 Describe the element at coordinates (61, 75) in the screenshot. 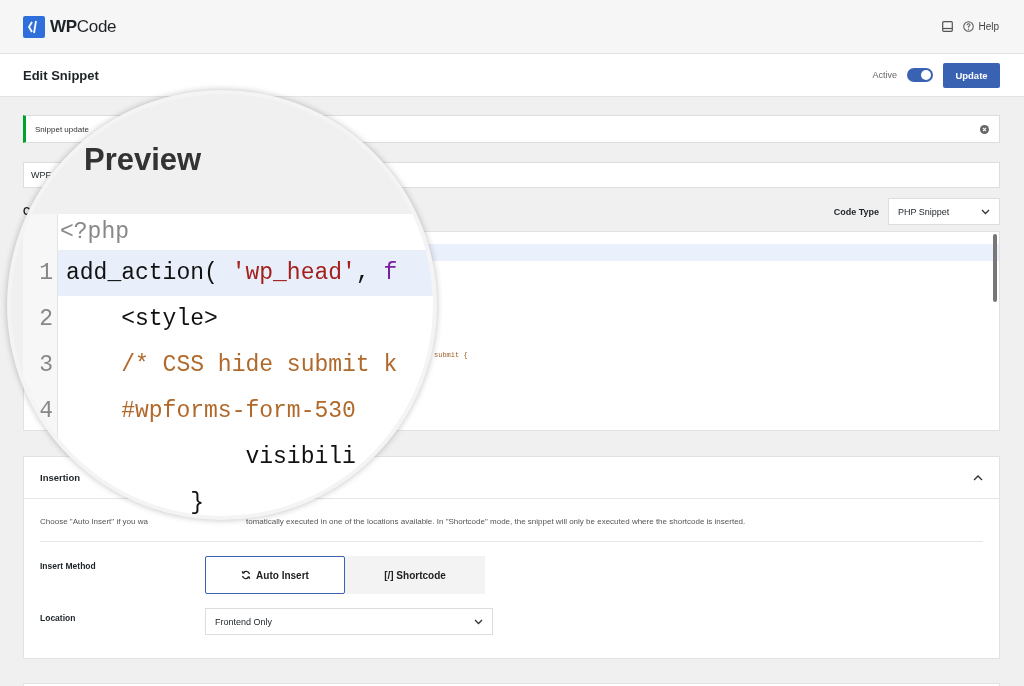

I see `page-title: Edit Snippet` at that location.